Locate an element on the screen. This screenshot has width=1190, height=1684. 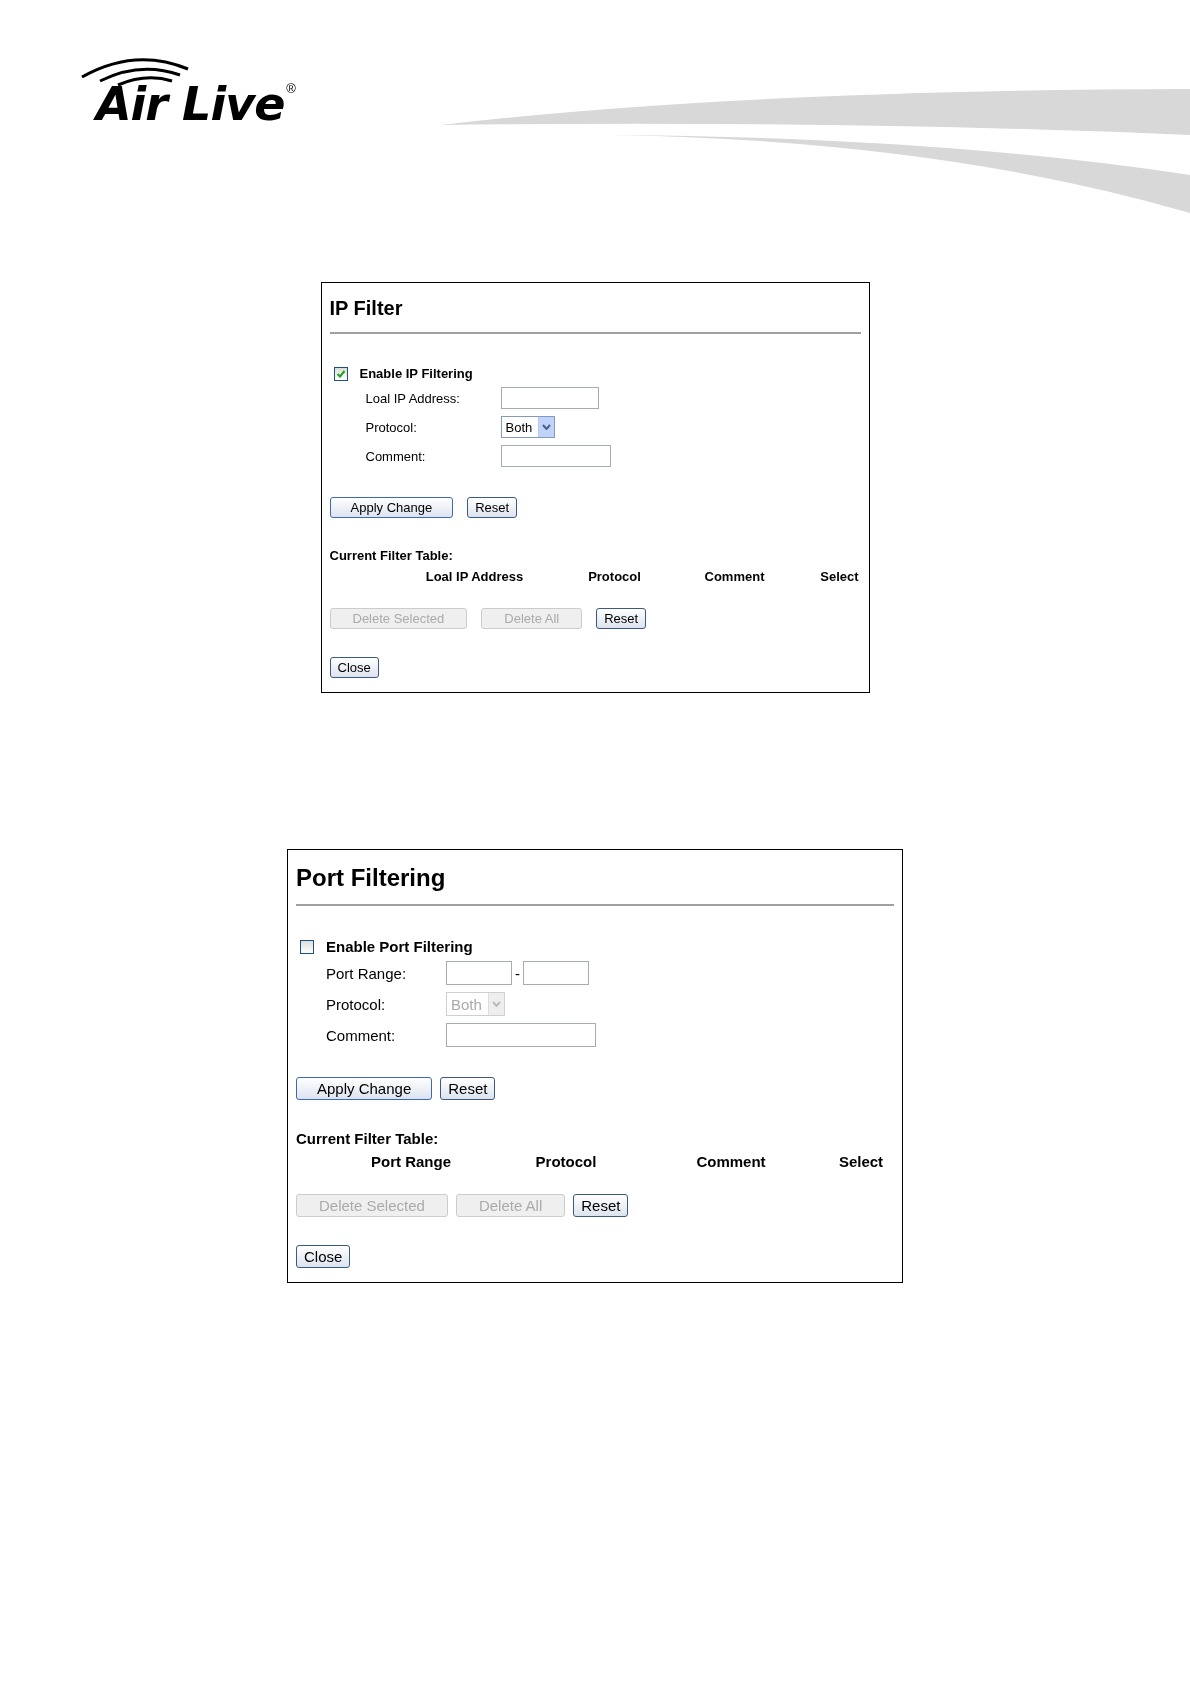
column-header: Port Range is located at coordinates (411, 1161).